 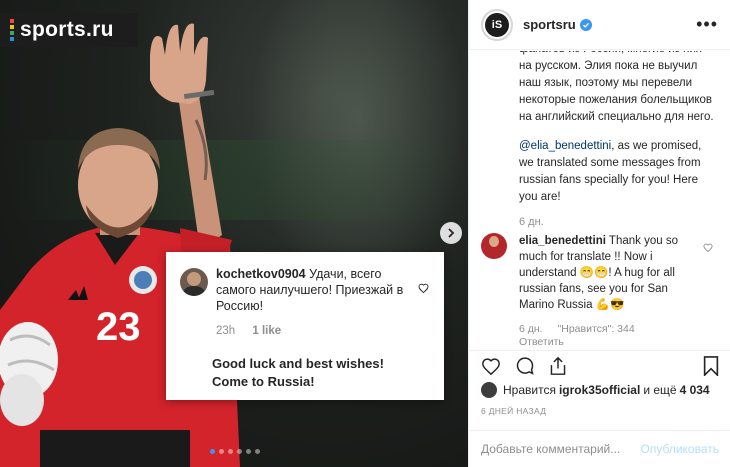 I want to click on card-meta: 23h 1 like, so click(x=323, y=331).